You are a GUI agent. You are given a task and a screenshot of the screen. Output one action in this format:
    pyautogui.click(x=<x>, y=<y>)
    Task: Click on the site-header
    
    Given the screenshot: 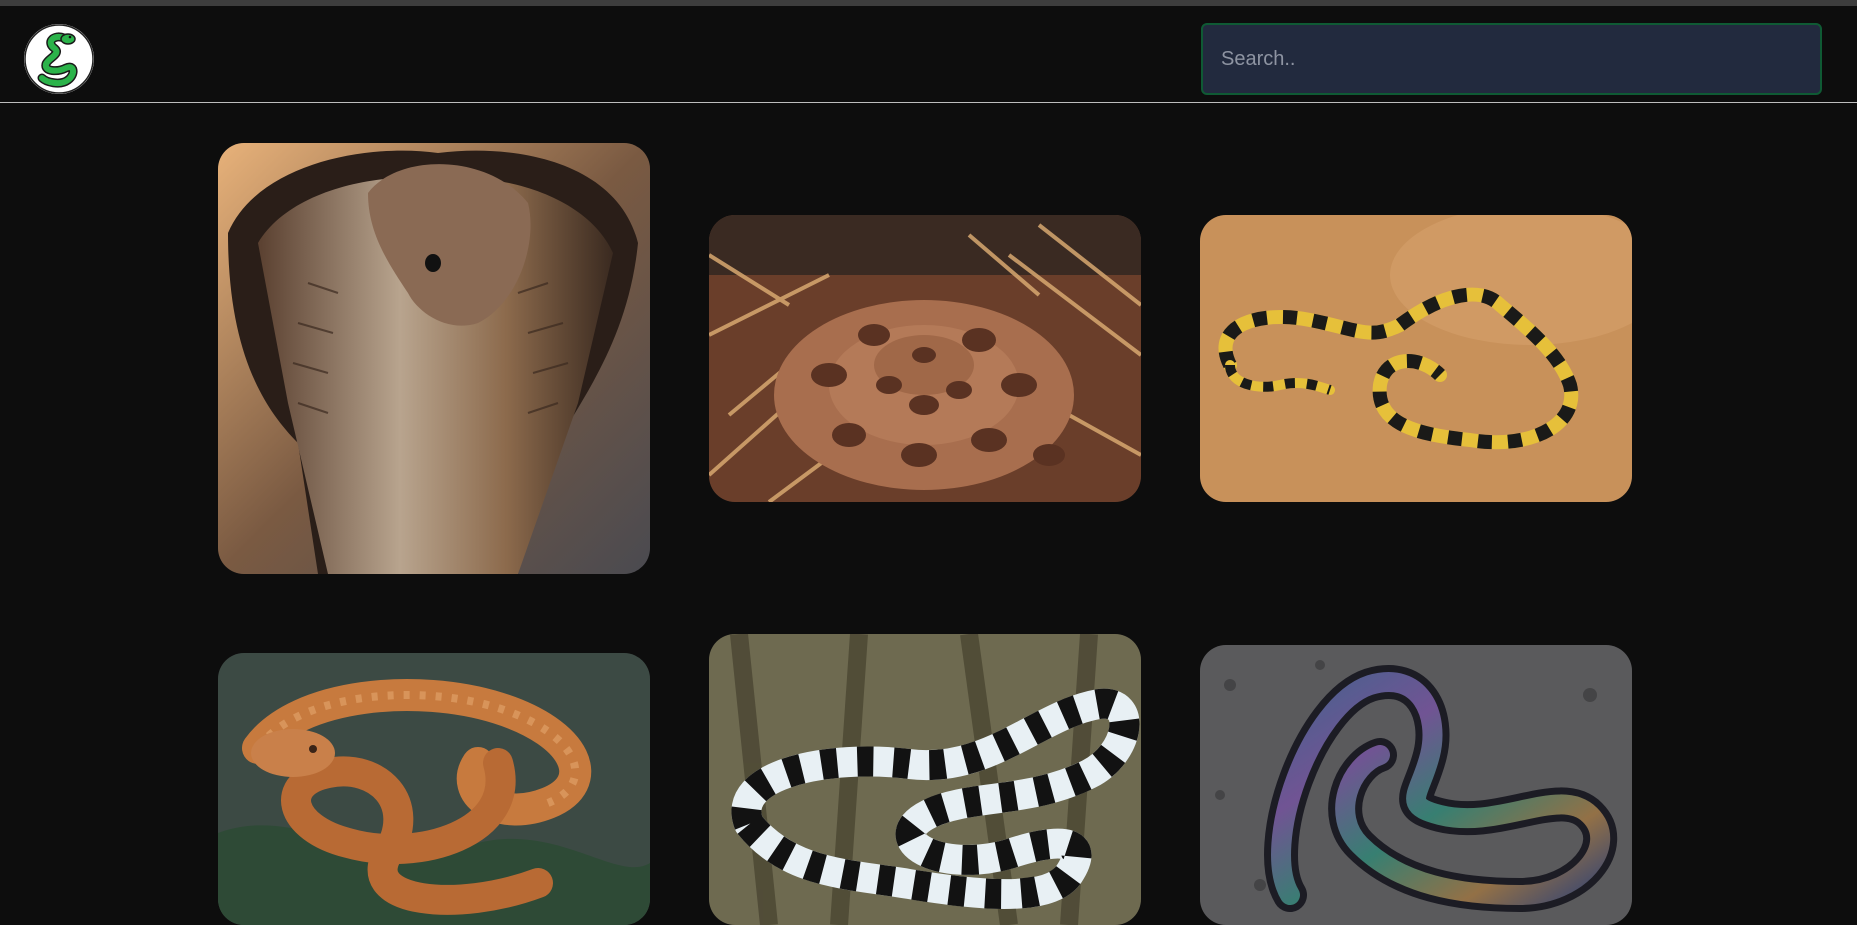 What is the action you would take?
    pyautogui.click(x=928, y=54)
    